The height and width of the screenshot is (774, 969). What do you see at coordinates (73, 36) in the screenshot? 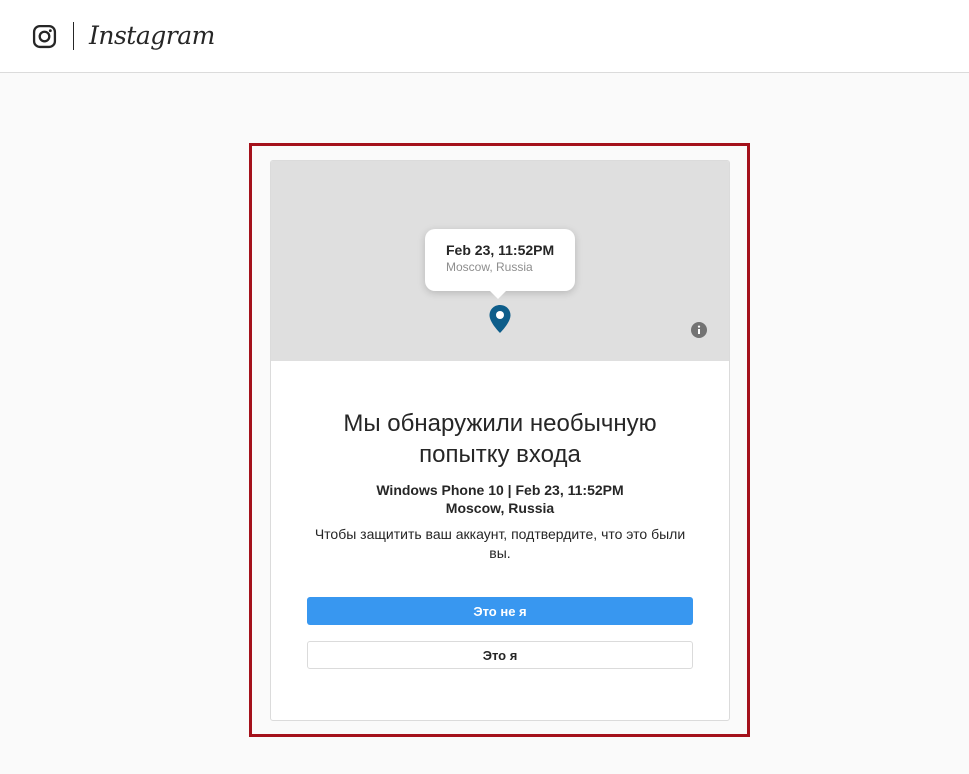
I see `logo-divider` at bounding box center [73, 36].